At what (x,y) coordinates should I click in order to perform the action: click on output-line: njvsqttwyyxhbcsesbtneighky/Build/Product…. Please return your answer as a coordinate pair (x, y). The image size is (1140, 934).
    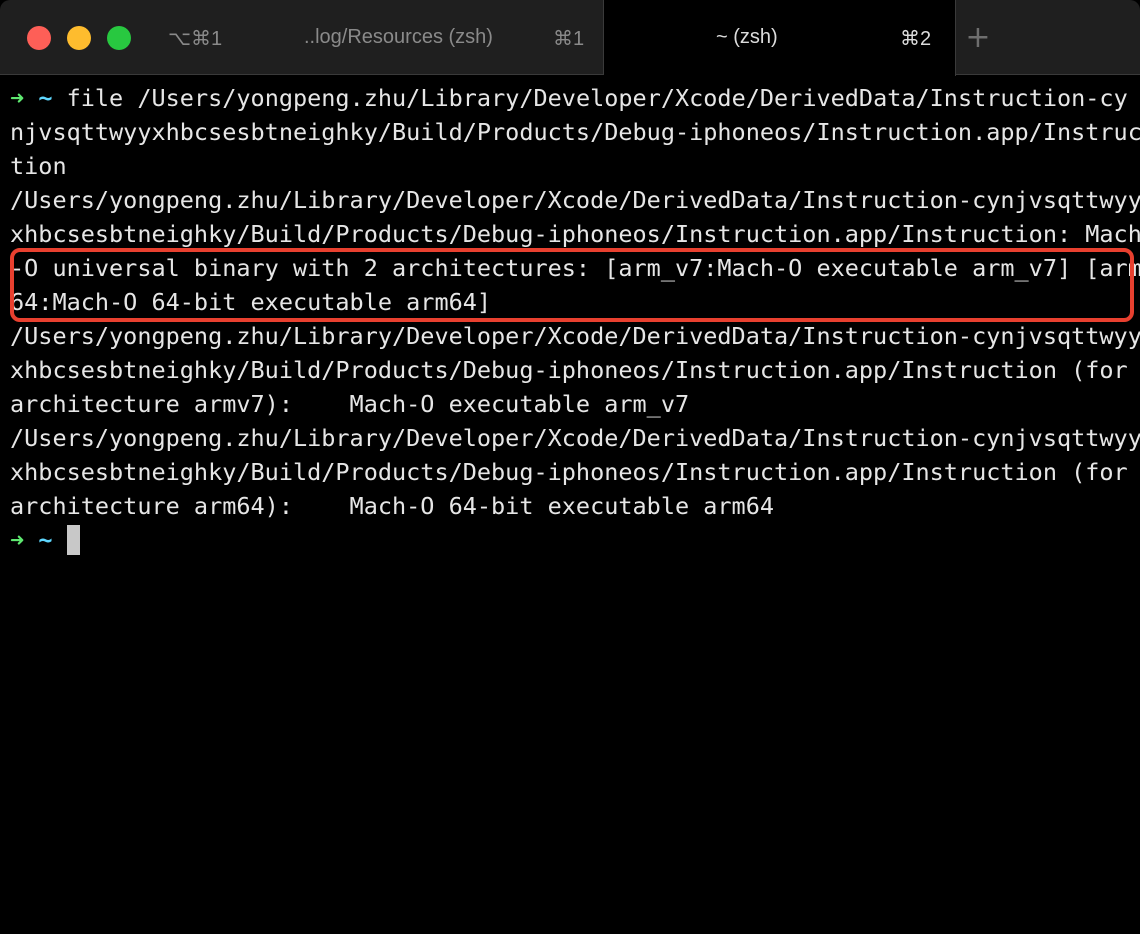
    Looking at the image, I should click on (575, 132).